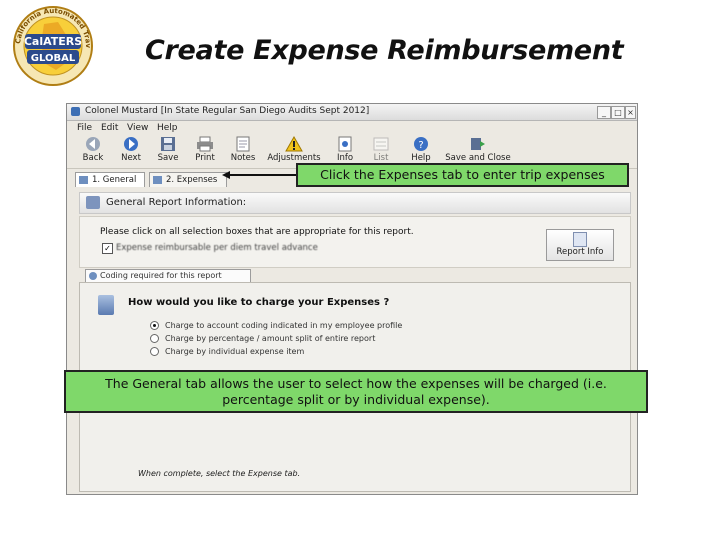 The height and width of the screenshot is (540, 720). What do you see at coordinates (294, 158) in the screenshot?
I see `adjustments-label: Adjustments` at bounding box center [294, 158].